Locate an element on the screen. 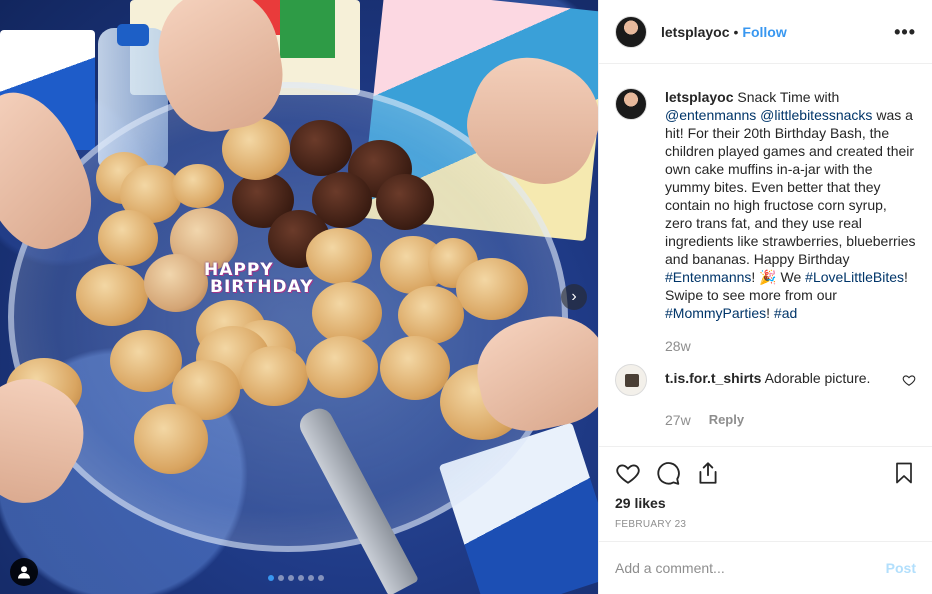  caption-segment: Snack Time with is located at coordinates (786, 97).